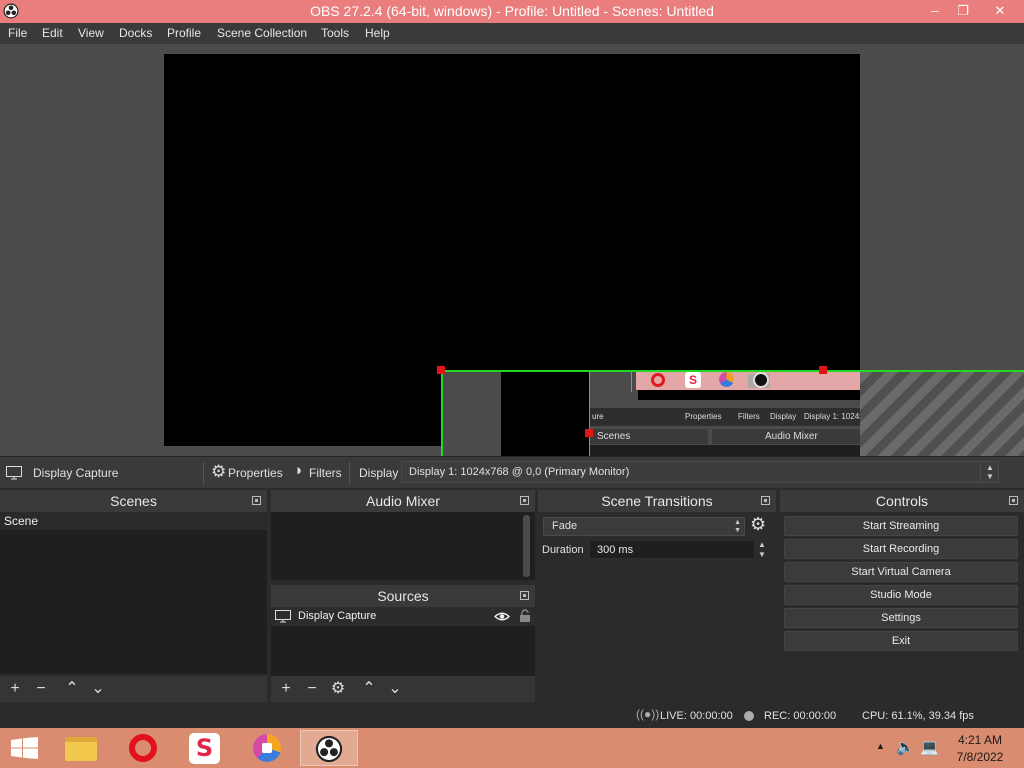 The width and height of the screenshot is (1024, 768). I want to click on settings-button: Settings, so click(901, 618).